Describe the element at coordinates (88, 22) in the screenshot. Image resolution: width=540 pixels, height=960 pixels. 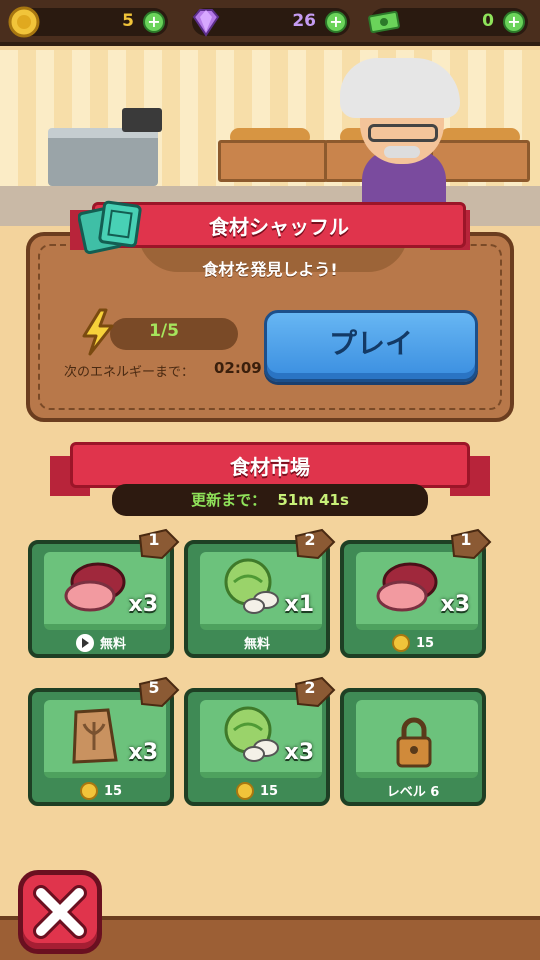
I see `coin-counter: 5 +` at that location.